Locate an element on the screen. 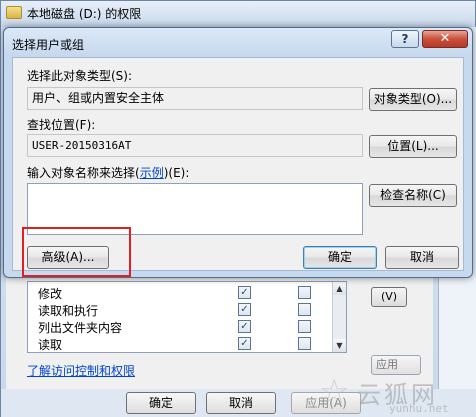  permission-name: 读取 is located at coordinates (50, 345).